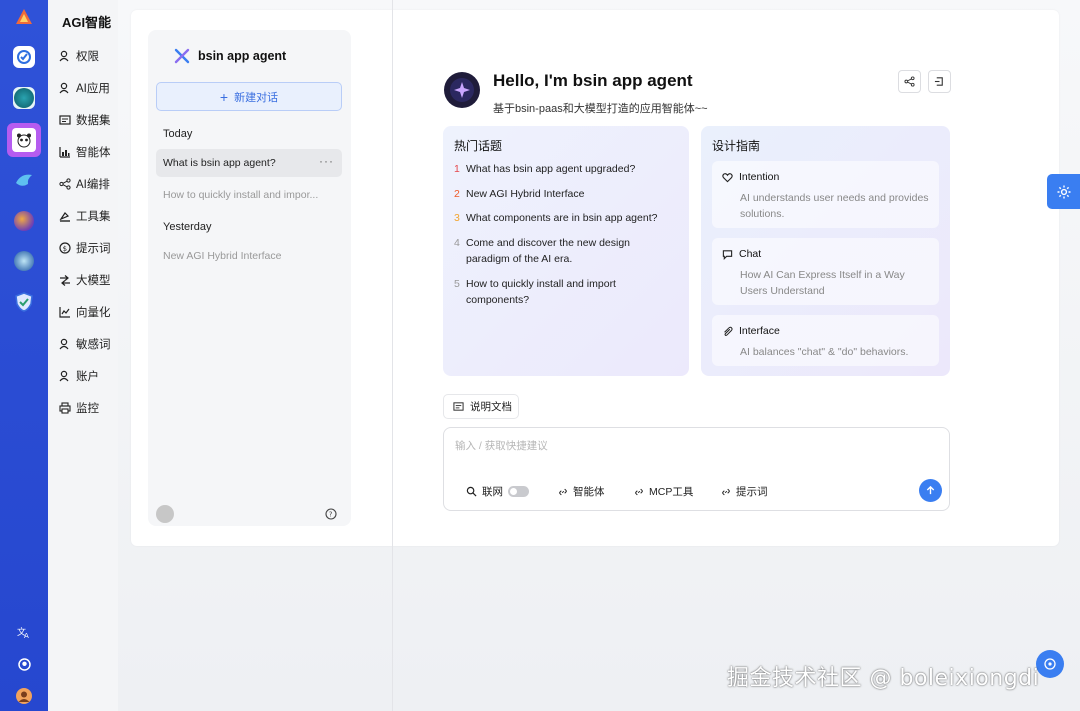 The width and height of the screenshot is (1080, 711). Describe the element at coordinates (457, 218) in the screenshot. I see `hot-topic-number: 3` at that location.